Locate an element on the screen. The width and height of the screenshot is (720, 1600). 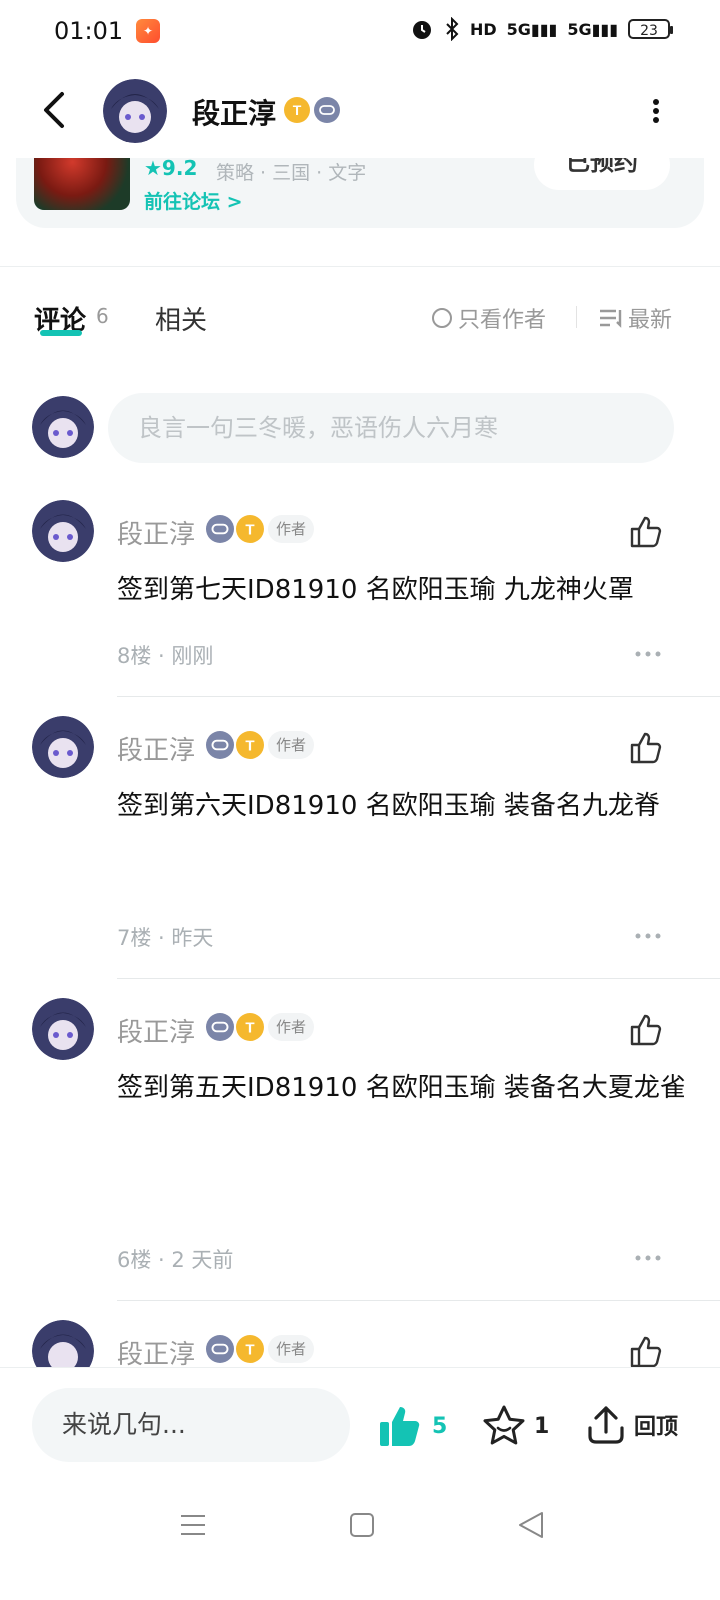
star-icon is located at coordinates (504, 1425).